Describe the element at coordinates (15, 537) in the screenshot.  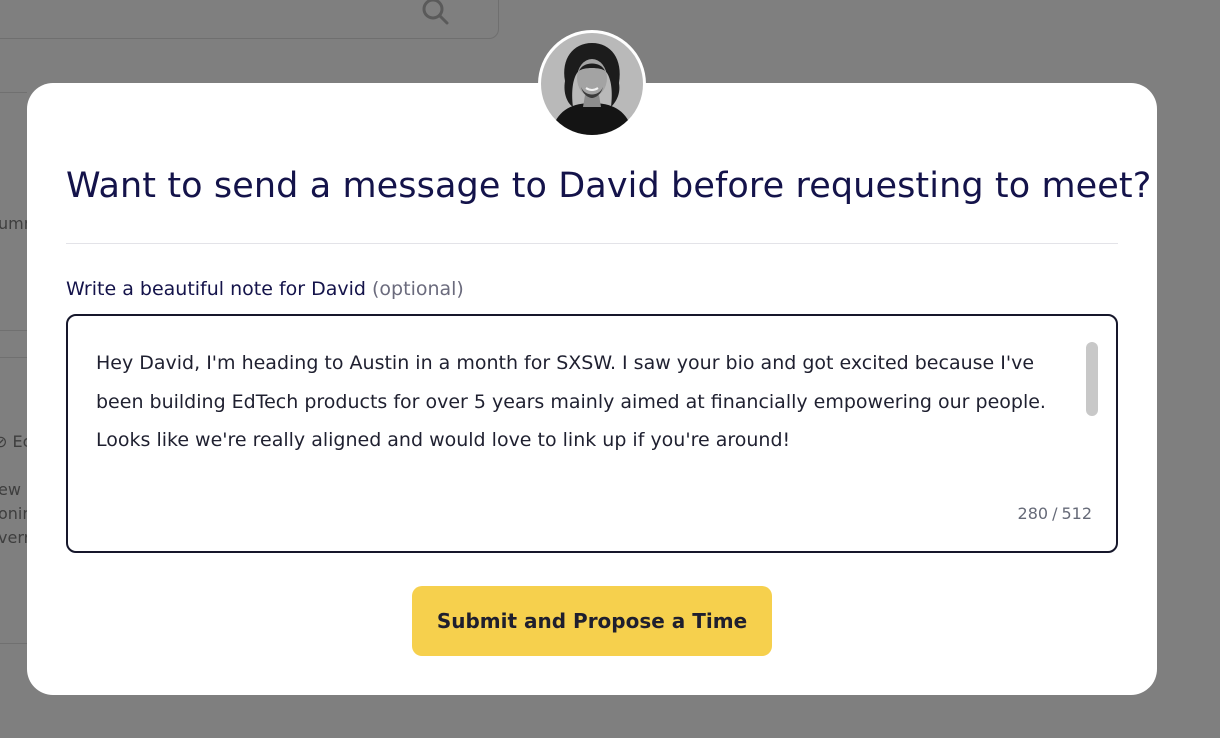
I see `background-text: verr` at that location.